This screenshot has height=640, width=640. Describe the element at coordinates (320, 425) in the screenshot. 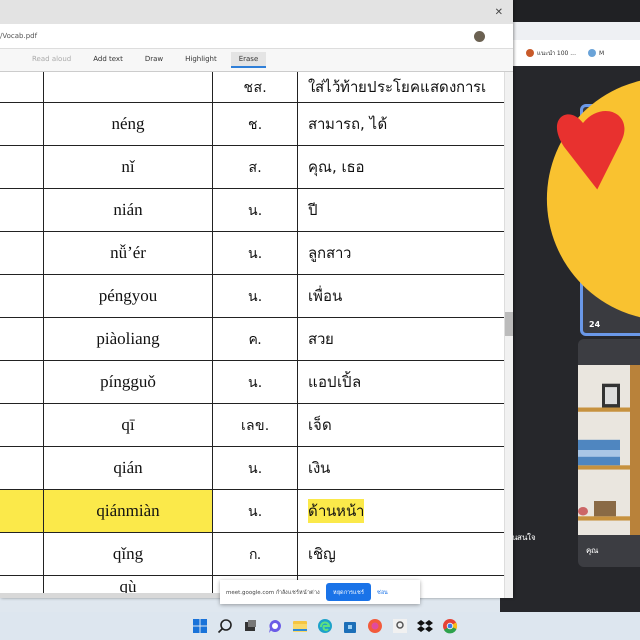

I see `table-cell-text: เจ็ด` at that location.